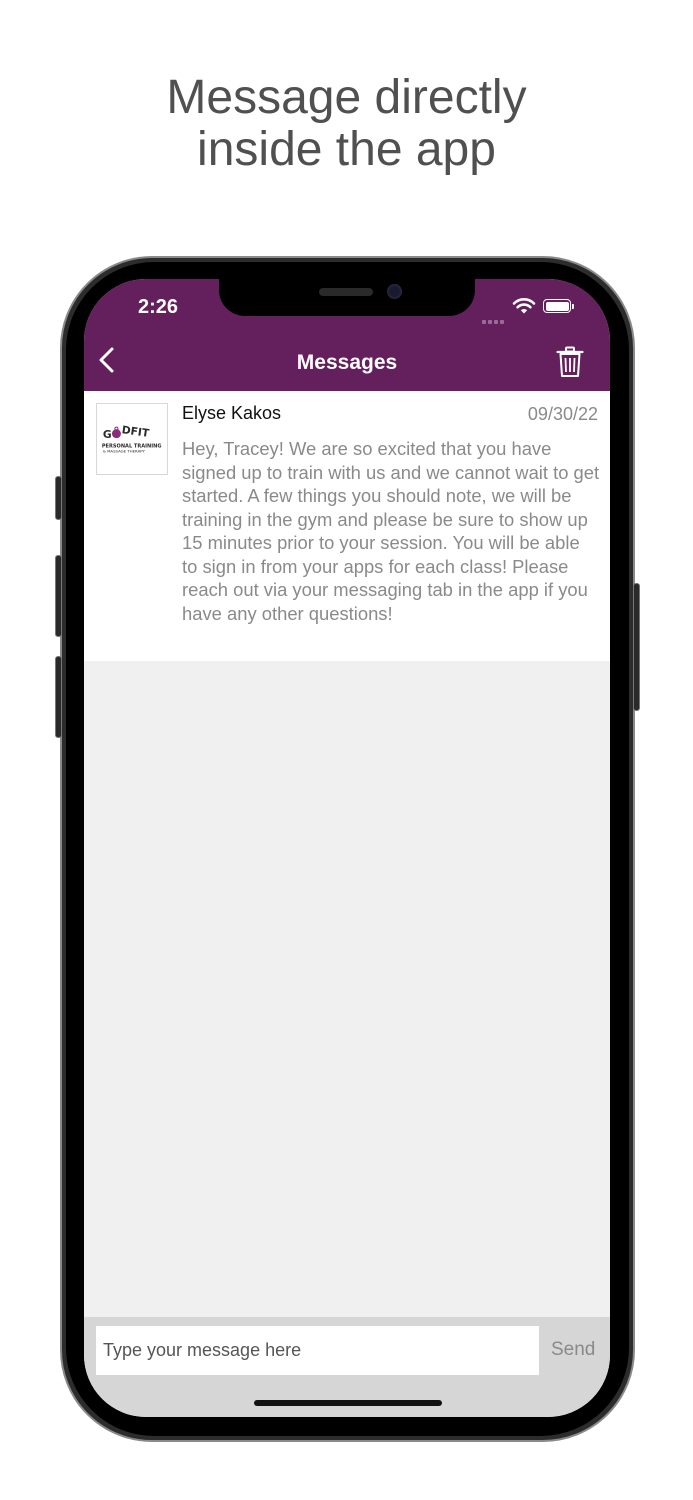  What do you see at coordinates (346, 149) in the screenshot?
I see `headline-line-2: inside the app` at bounding box center [346, 149].